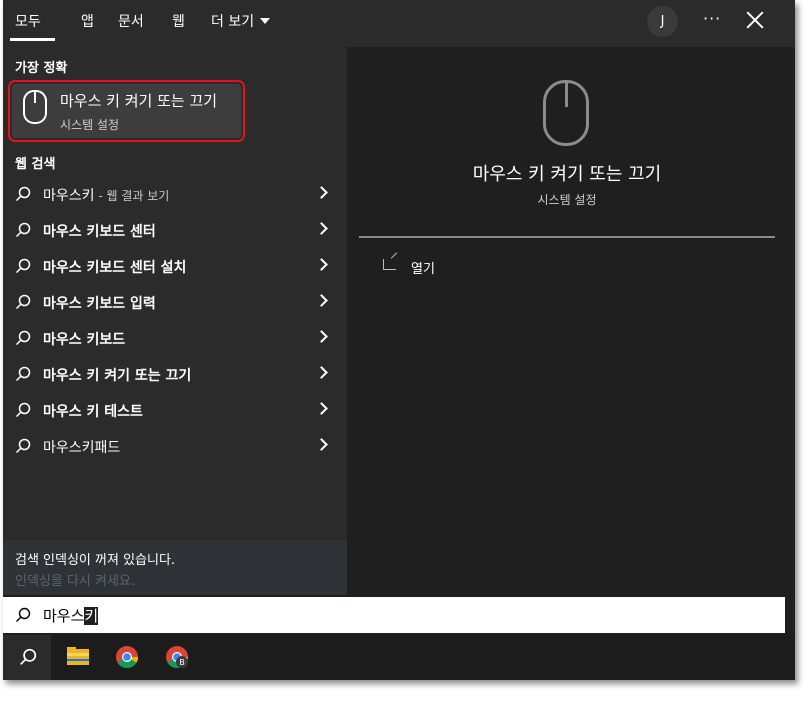 The height and width of the screenshot is (702, 808). What do you see at coordinates (182, 662) in the screenshot?
I see `profile-badge: B` at bounding box center [182, 662].